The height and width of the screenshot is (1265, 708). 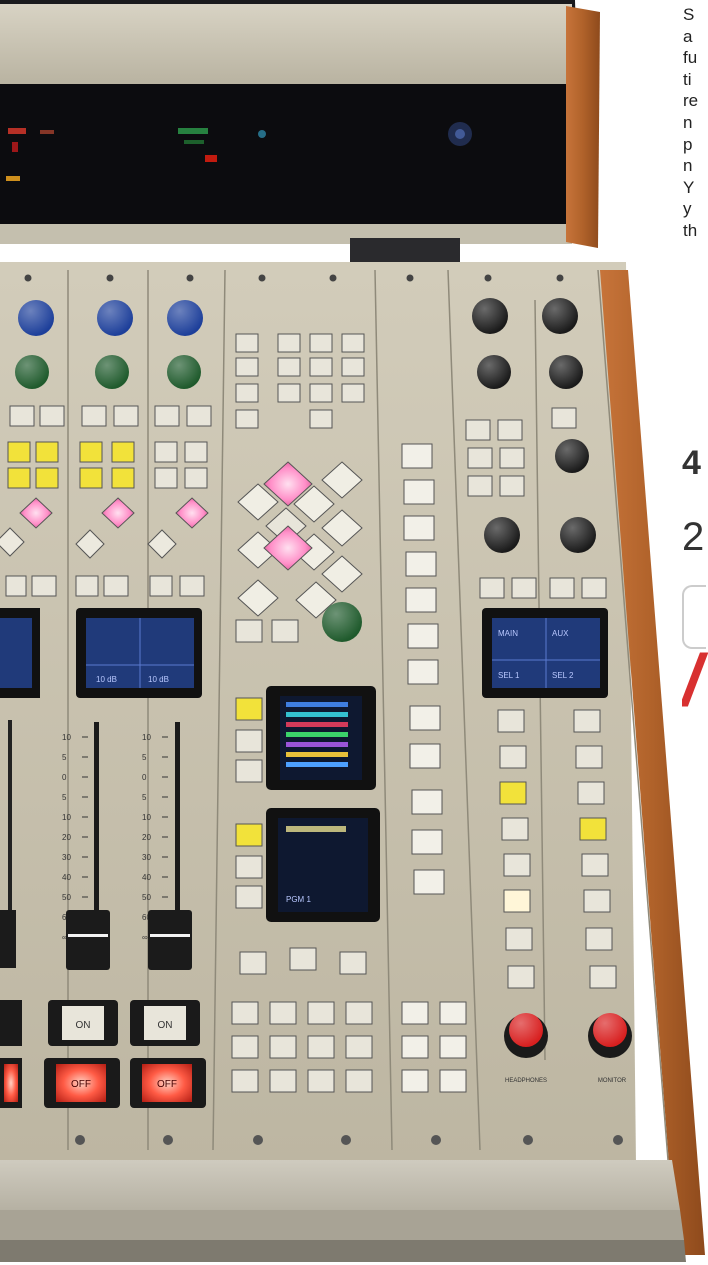 What do you see at coordinates (688, 144) in the screenshot?
I see `article-text-line: p` at bounding box center [688, 144].